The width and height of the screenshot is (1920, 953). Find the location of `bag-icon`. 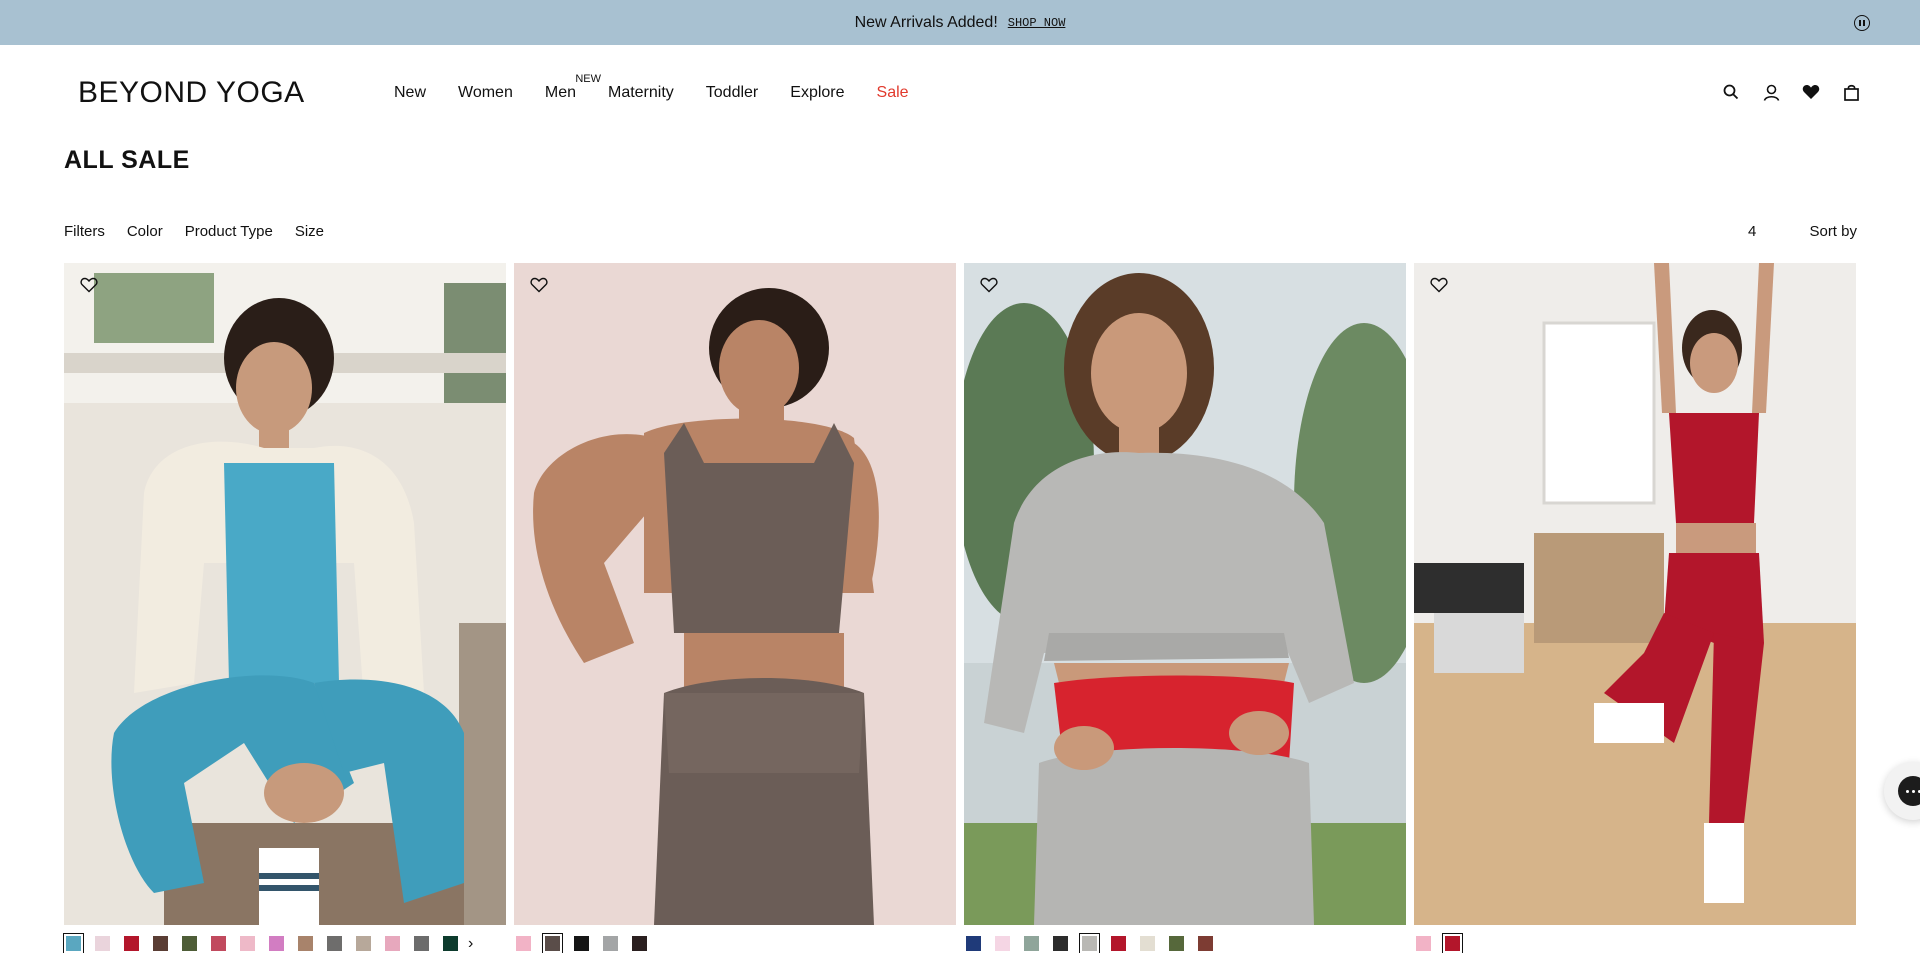

bag-icon is located at coordinates (1851, 92).